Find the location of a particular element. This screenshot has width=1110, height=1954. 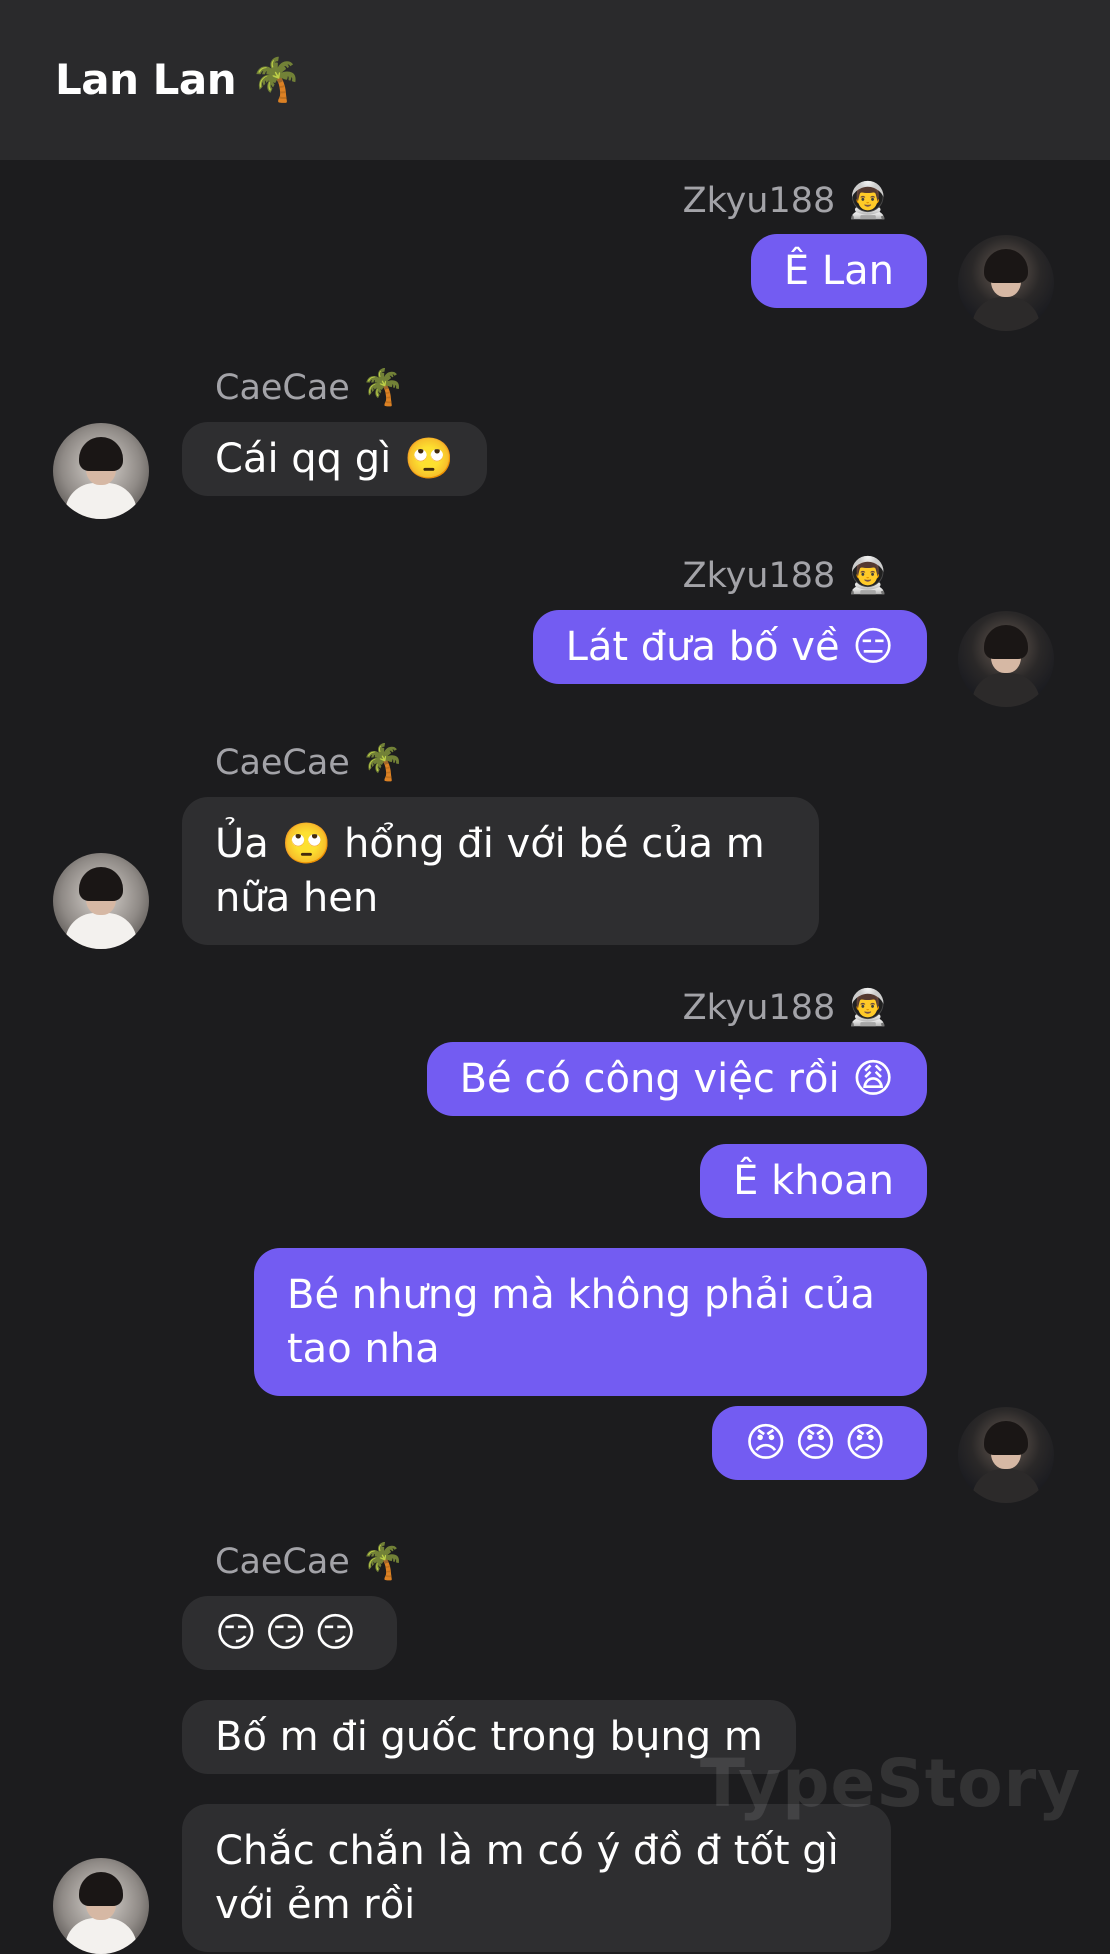

message-bubble-sent: Bé có công việc rồi 😩 is located at coordinates (676, 1079).